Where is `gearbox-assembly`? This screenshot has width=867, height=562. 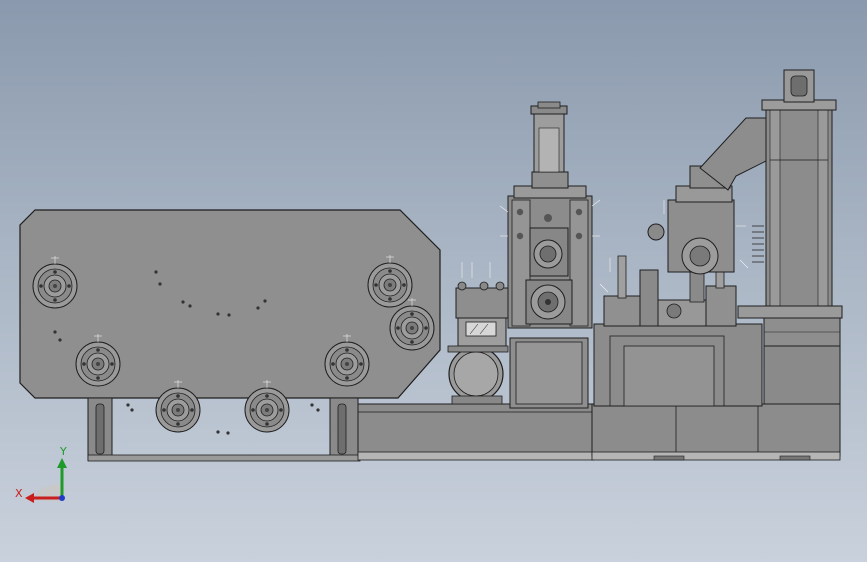
gearbox-assembly is located at coordinates (681, 262).